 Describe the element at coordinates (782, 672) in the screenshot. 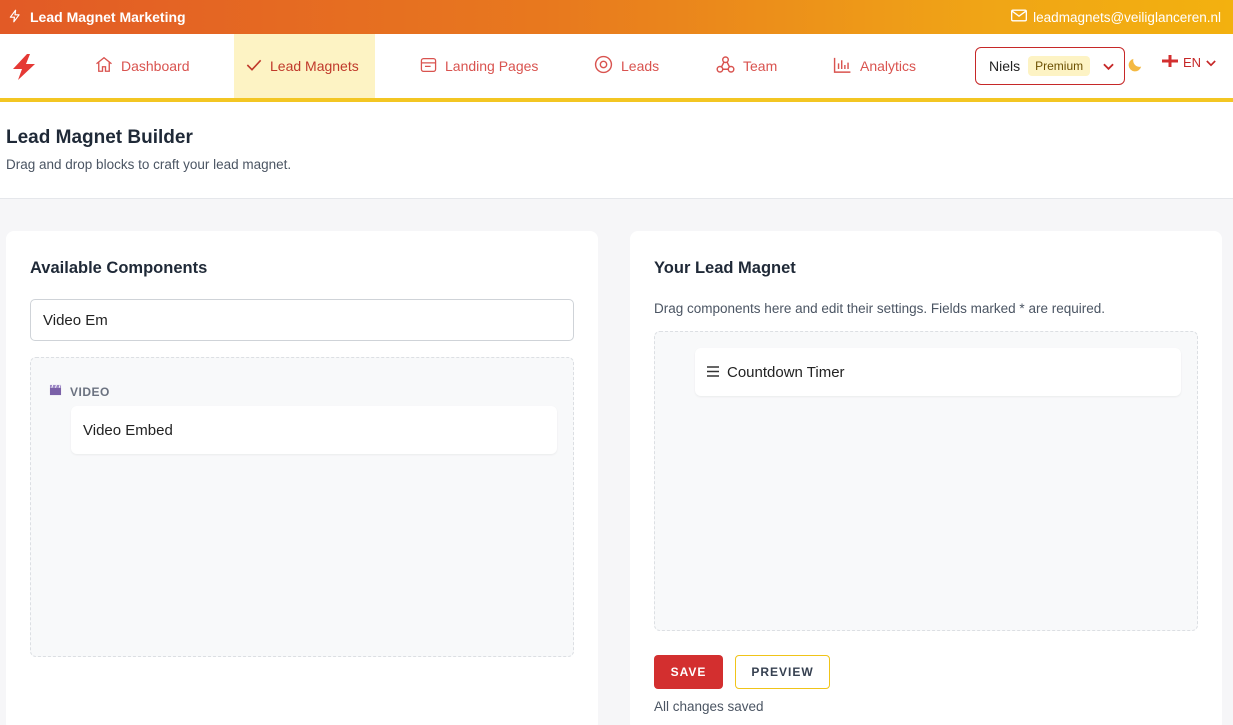

I see `preview-button: PREVIEW` at that location.